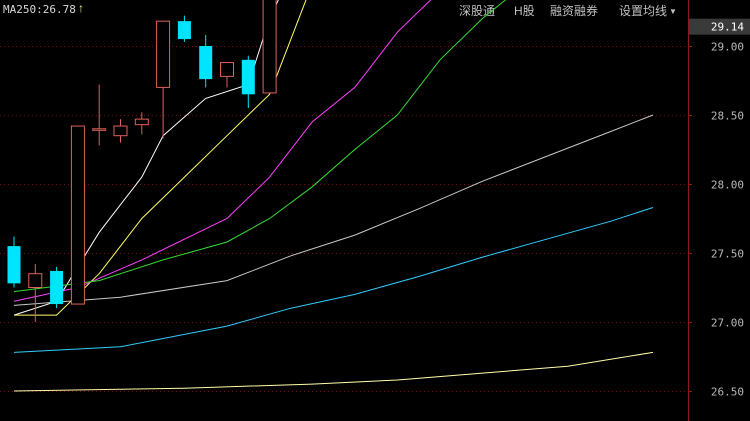 The height and width of the screenshot is (421, 750). I want to click on y-tick-label: 29.00, so click(727, 47).